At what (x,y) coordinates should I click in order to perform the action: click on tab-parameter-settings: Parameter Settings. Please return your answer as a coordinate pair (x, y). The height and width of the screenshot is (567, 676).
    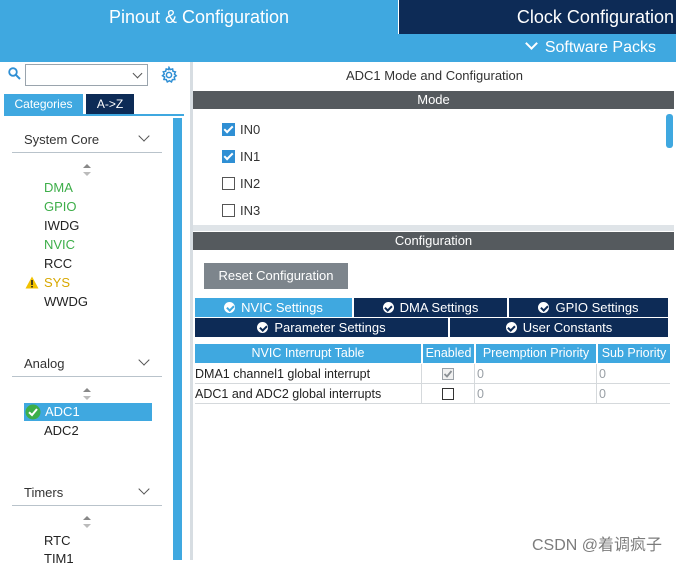
    Looking at the image, I should click on (321, 327).